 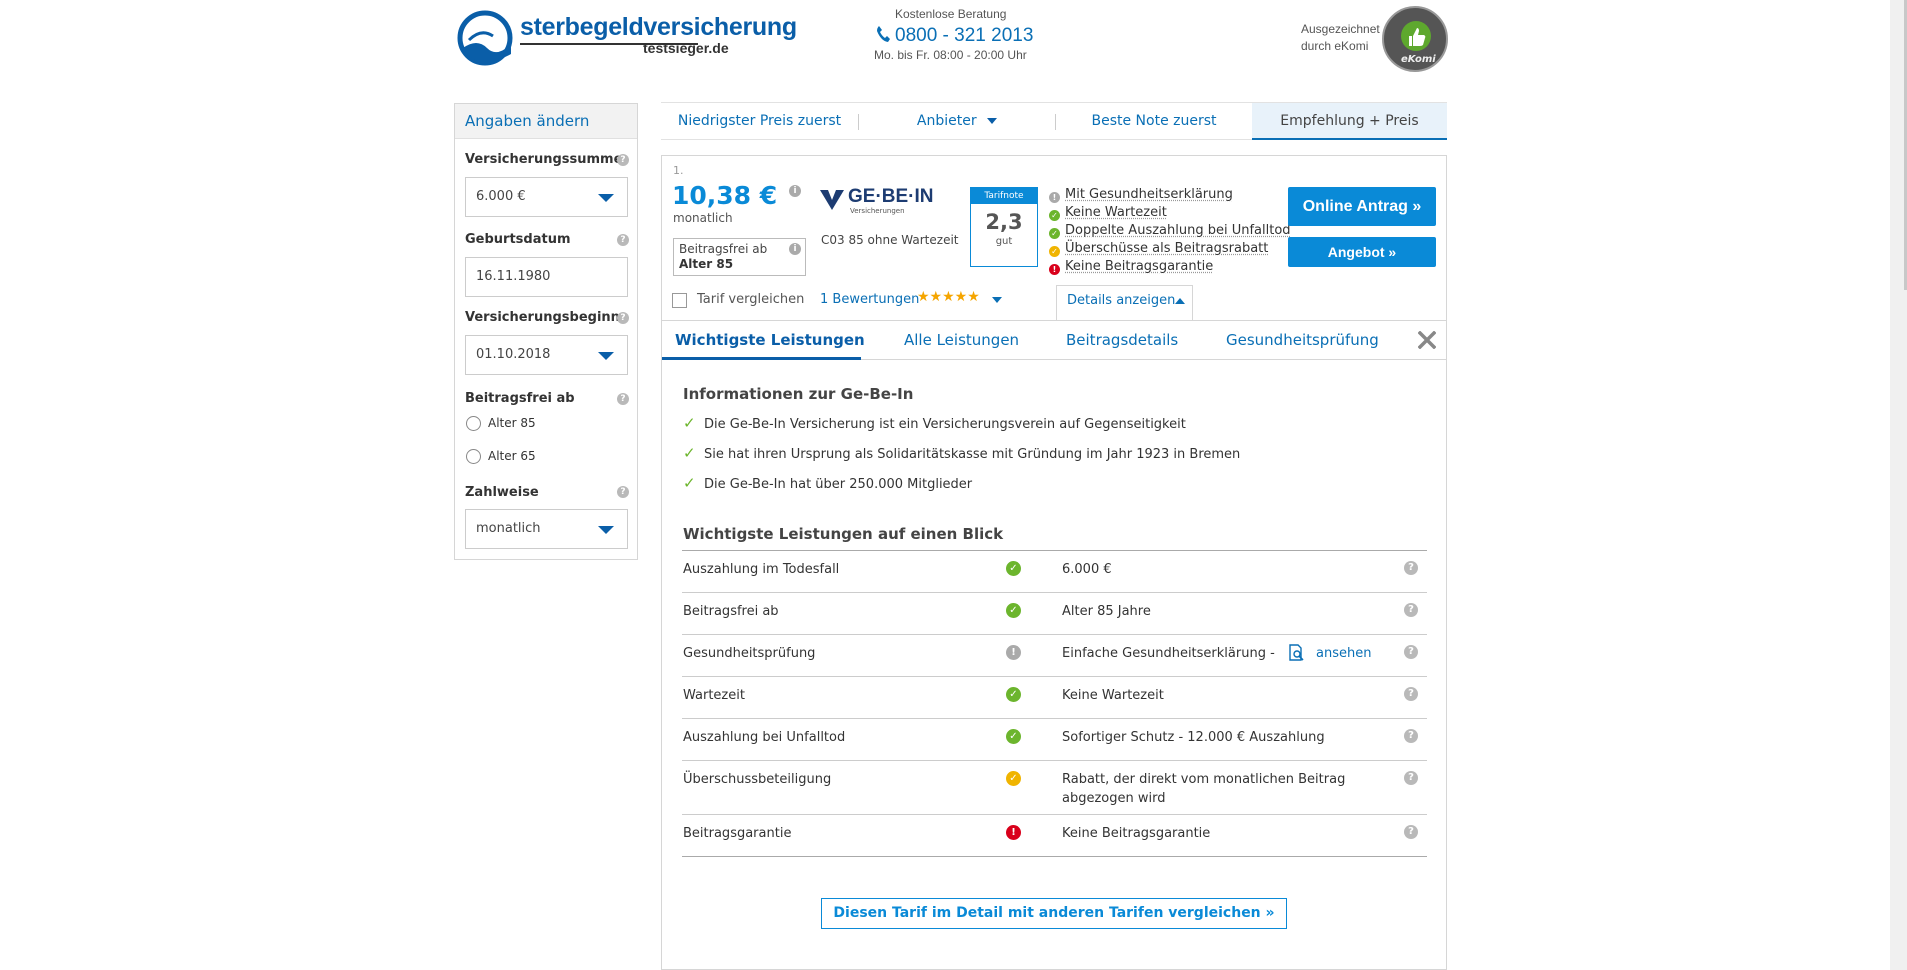 I want to click on grade-box: Tarifnote 2,3 gut, so click(x=1004, y=227).